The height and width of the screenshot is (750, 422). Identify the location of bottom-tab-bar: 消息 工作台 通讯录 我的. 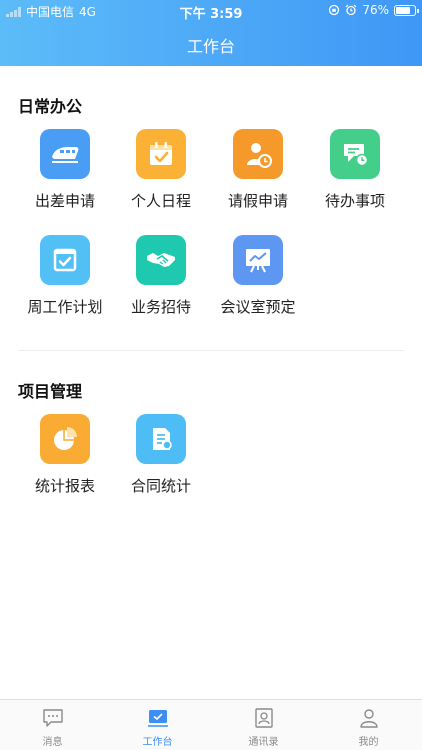
(211, 724).